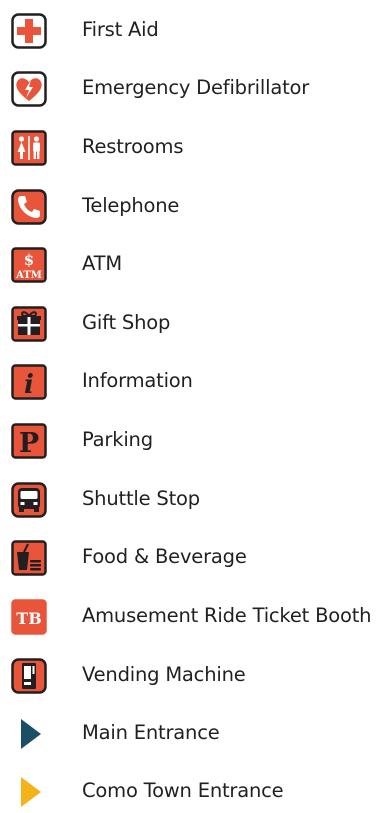 Image resolution: width=385 pixels, height=813 pixels. I want to click on information-icon: i, so click(29, 382).